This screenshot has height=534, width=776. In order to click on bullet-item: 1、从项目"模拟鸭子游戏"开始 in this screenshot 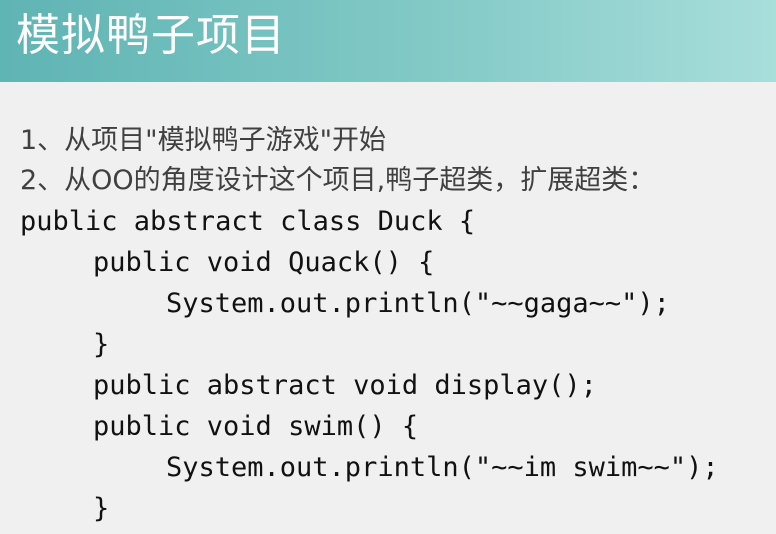, I will do `click(203, 140)`.